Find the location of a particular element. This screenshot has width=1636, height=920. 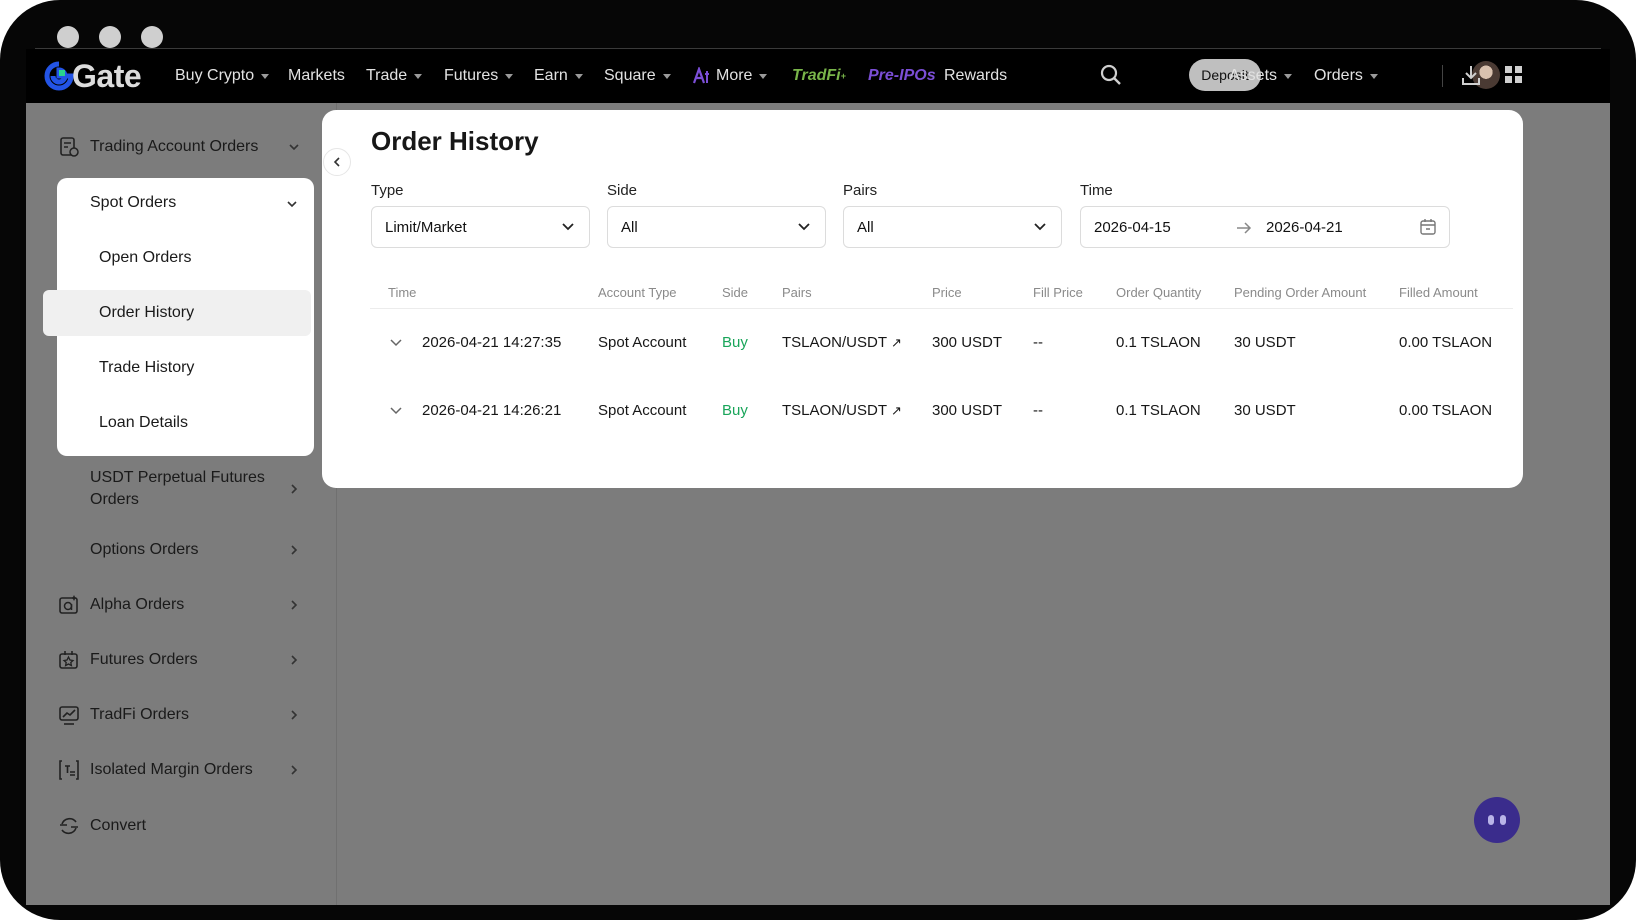

nav-orders: Orders is located at coordinates (1346, 76).